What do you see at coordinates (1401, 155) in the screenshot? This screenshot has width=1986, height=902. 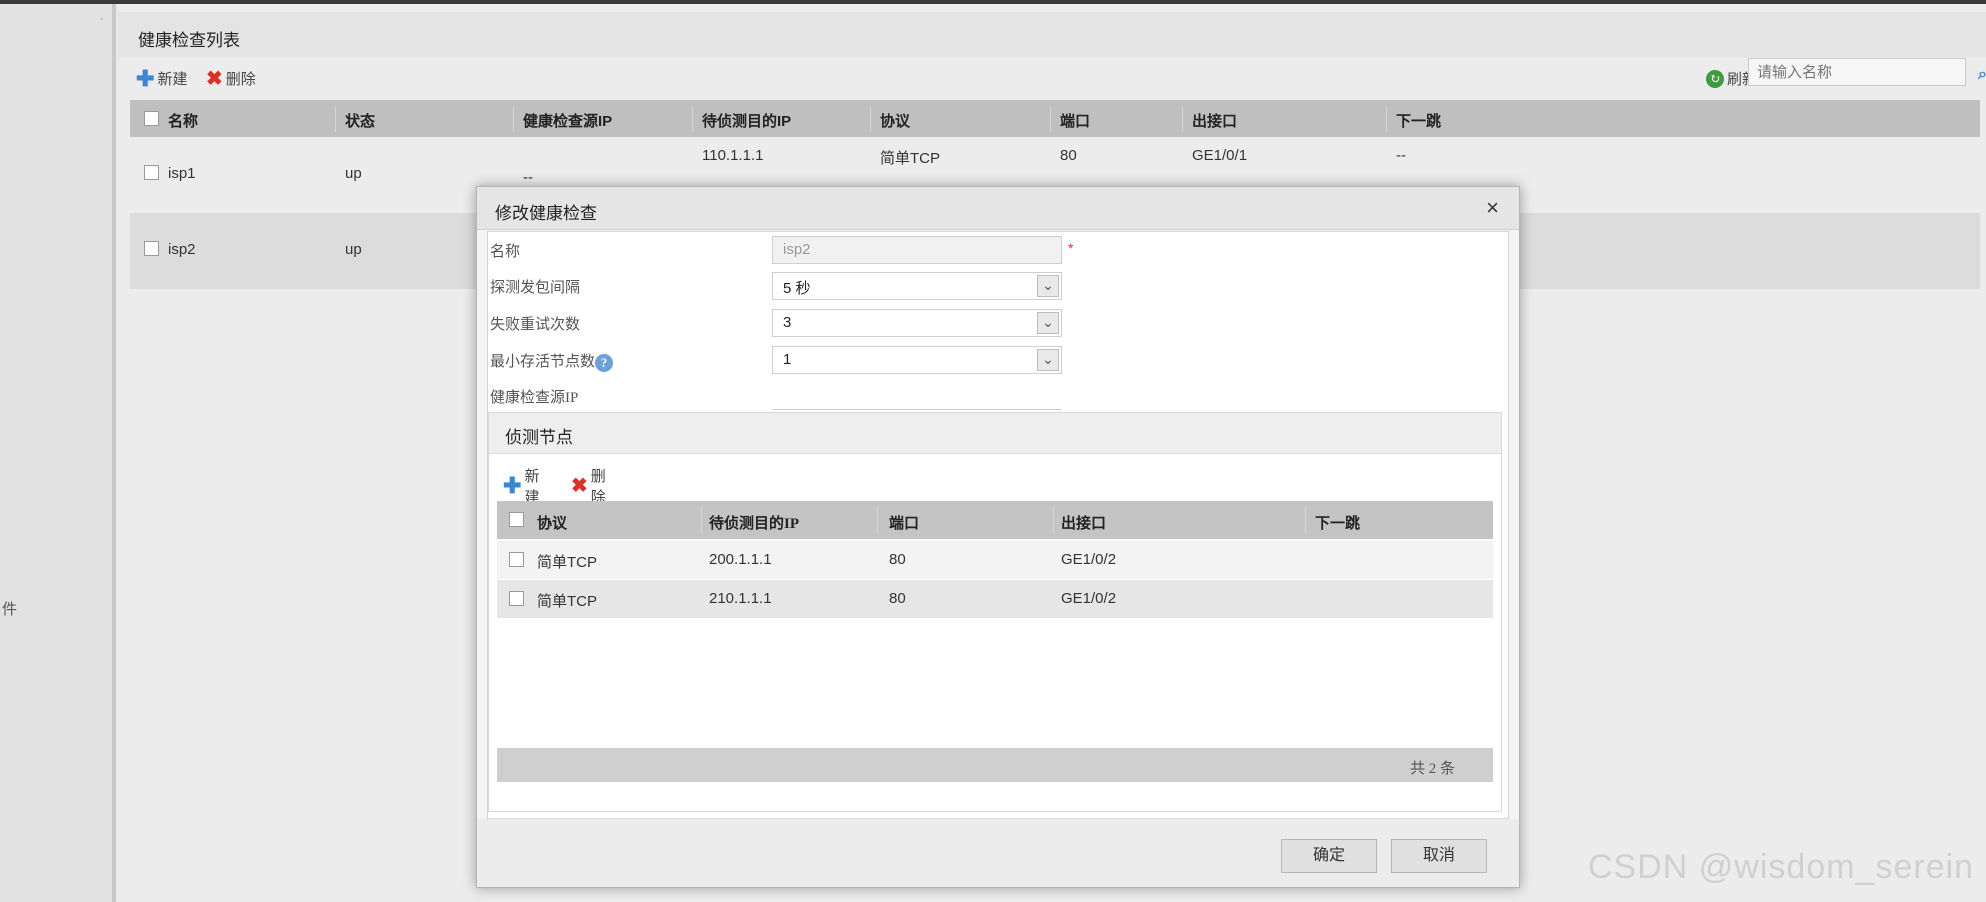 I see `row-next-hop: --` at bounding box center [1401, 155].